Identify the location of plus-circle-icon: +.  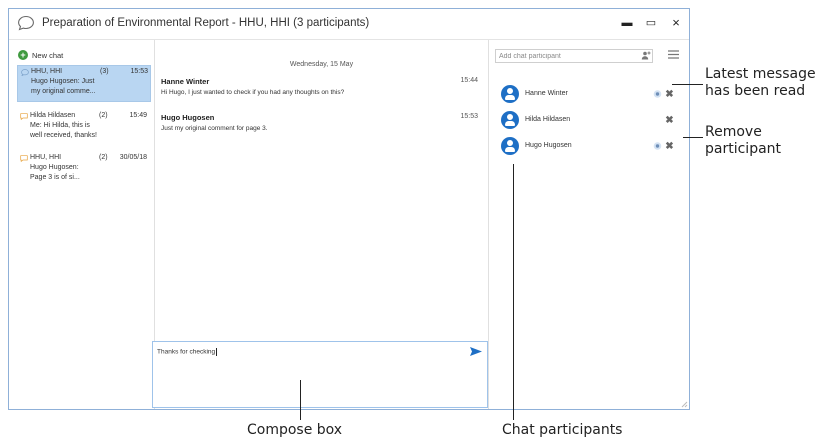
(23, 55).